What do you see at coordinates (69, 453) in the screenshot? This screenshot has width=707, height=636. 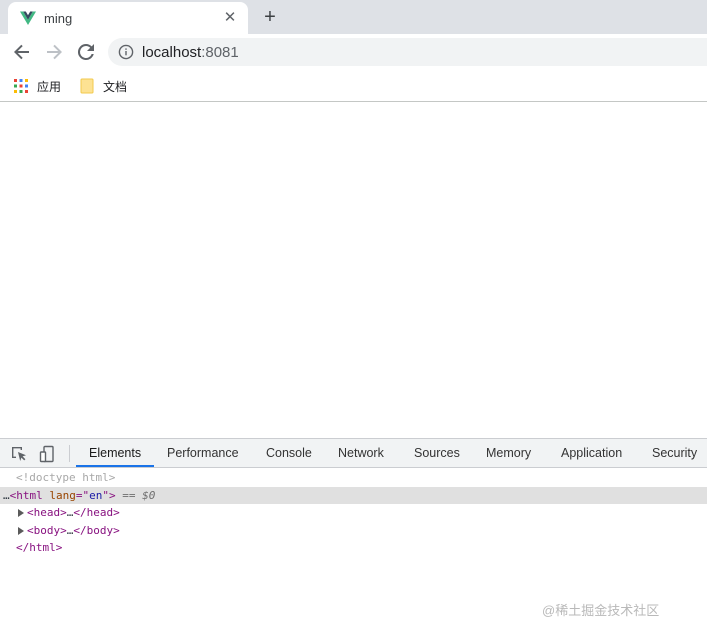 I see `toolbar-divider` at bounding box center [69, 453].